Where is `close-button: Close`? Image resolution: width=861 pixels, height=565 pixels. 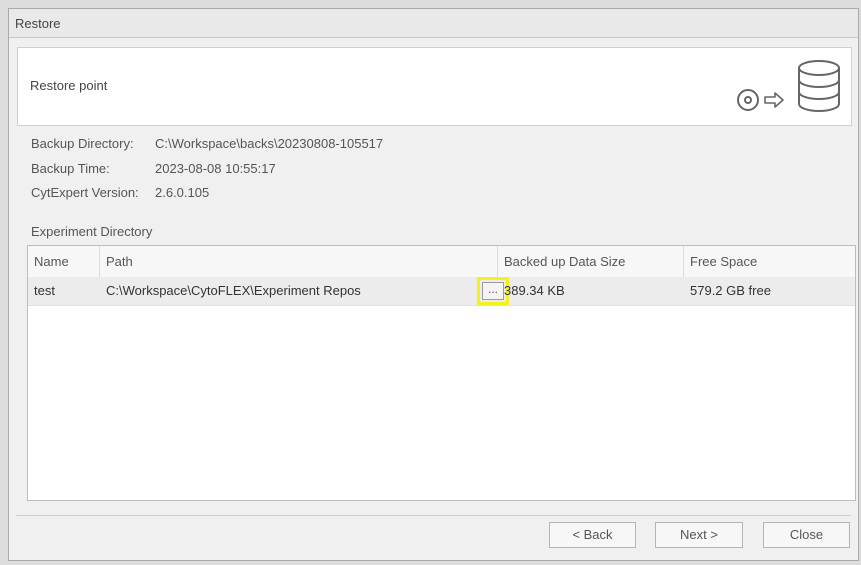 close-button: Close is located at coordinates (806, 535).